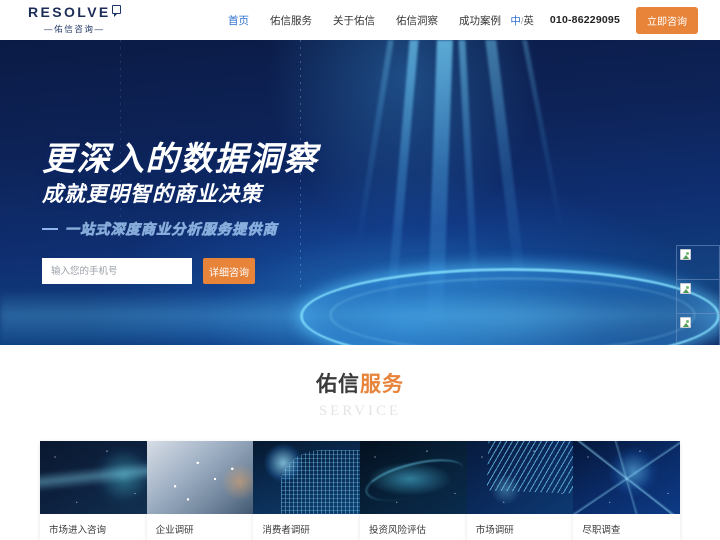 The width and height of the screenshot is (720, 540). I want to click on consult-now-button: 立即咨询, so click(667, 20).